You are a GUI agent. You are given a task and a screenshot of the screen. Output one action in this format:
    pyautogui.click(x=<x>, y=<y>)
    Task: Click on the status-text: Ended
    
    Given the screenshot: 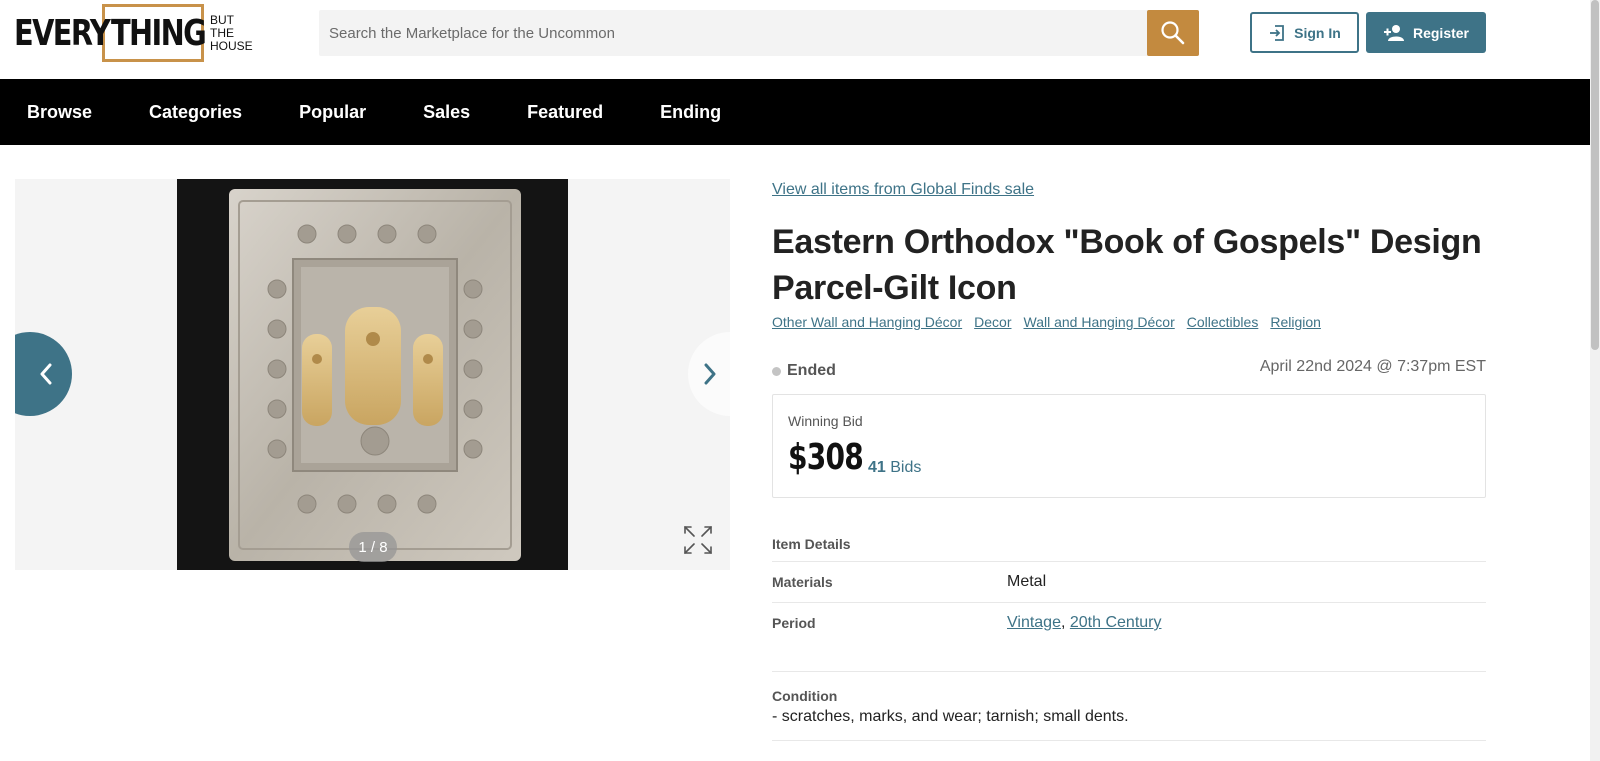 What is the action you would take?
    pyautogui.click(x=811, y=370)
    